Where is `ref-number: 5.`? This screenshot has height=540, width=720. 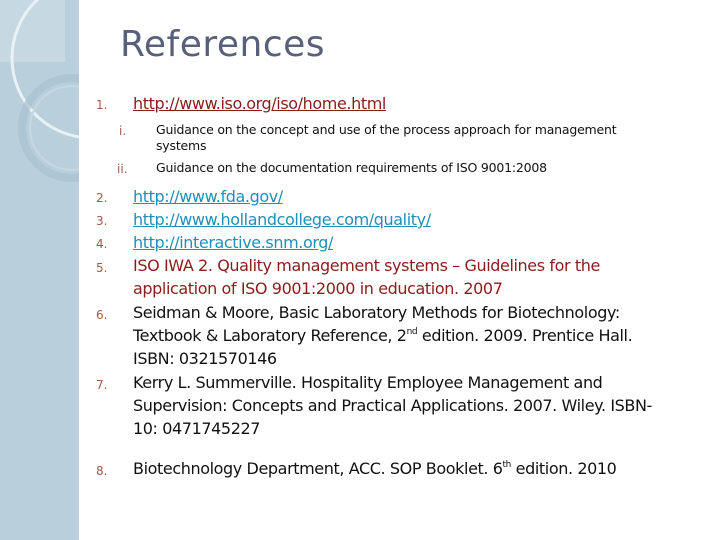 ref-number: 5. is located at coordinates (102, 268).